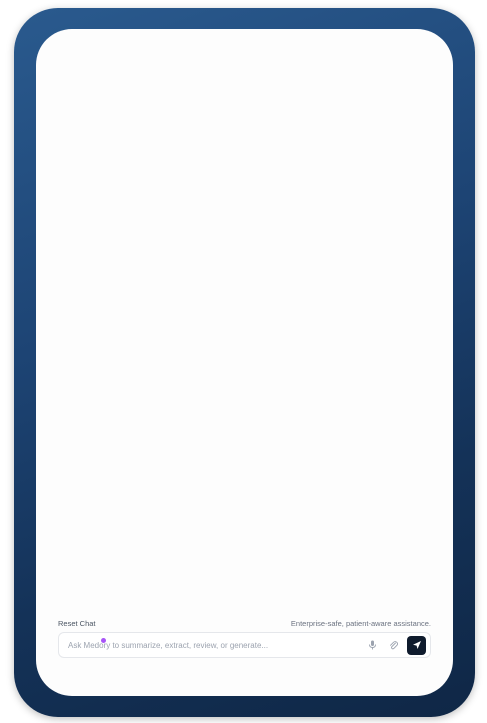 The image size is (487, 723). I want to click on paperclip-icon, so click(393, 645).